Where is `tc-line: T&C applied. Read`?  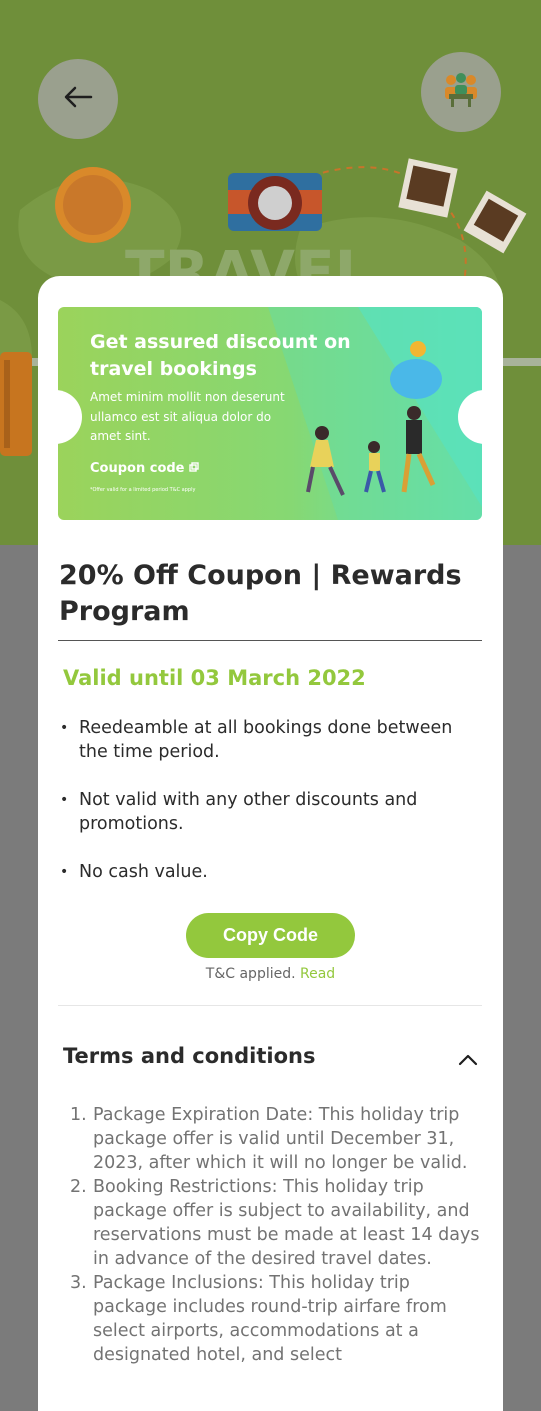
tc-line: T&C applied. Read is located at coordinates (270, 974).